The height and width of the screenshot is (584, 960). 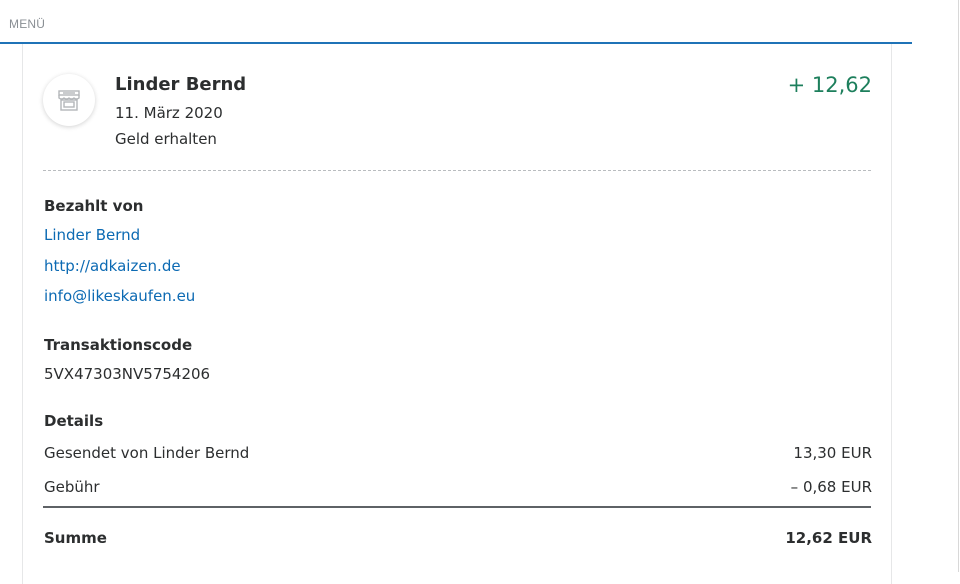 What do you see at coordinates (118, 345) in the screenshot?
I see `transaction-code-heading: Transaktionscode` at bounding box center [118, 345].